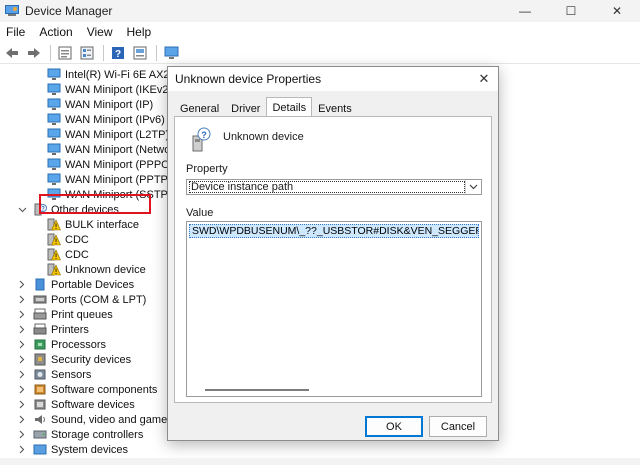  I want to click on device-manager-icon, so click(12, 10).